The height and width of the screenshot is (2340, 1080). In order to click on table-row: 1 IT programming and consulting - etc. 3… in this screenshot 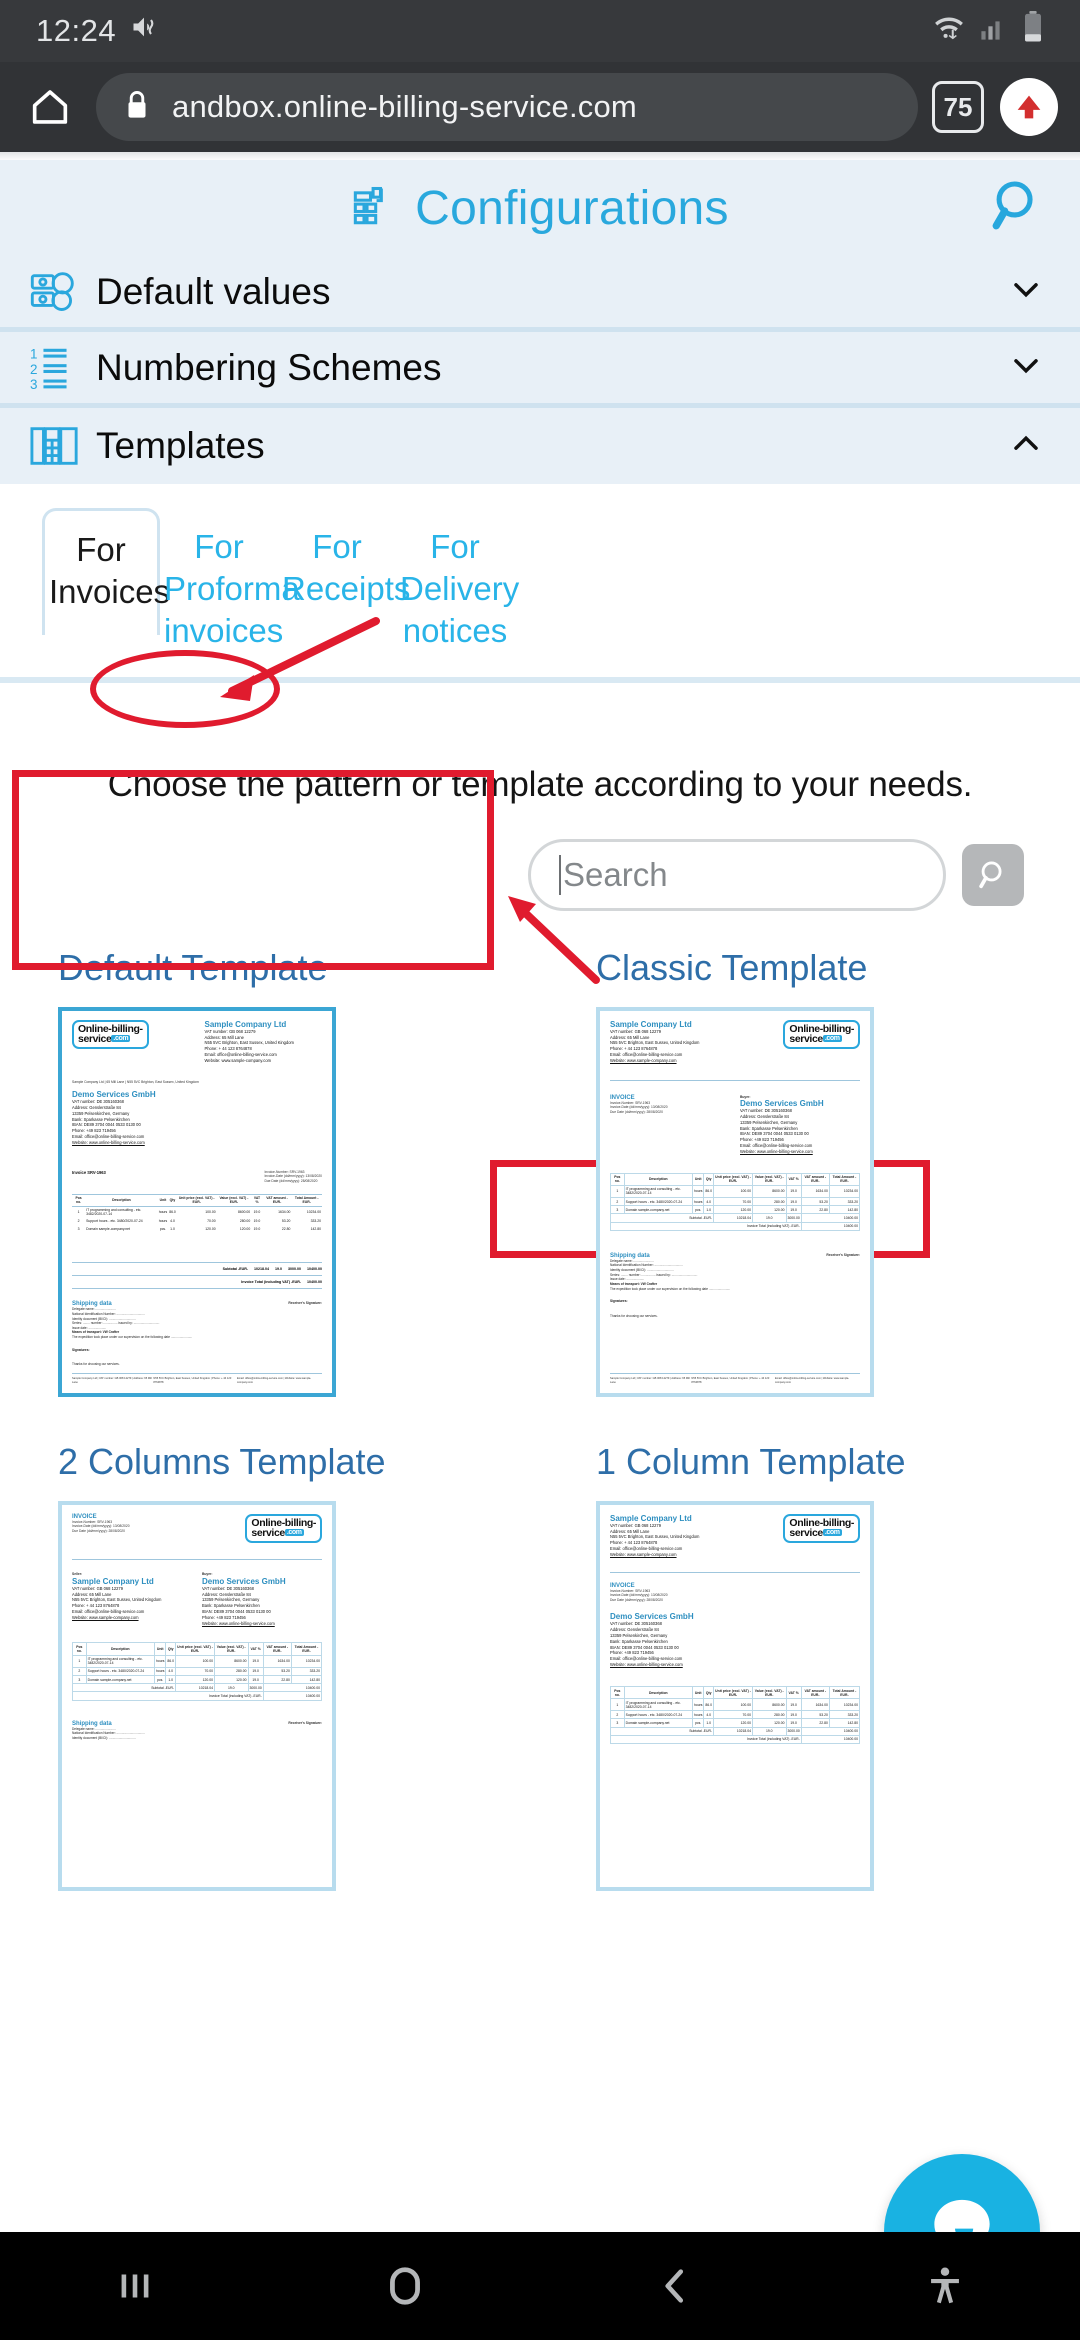, I will do `click(197, 1212)`.